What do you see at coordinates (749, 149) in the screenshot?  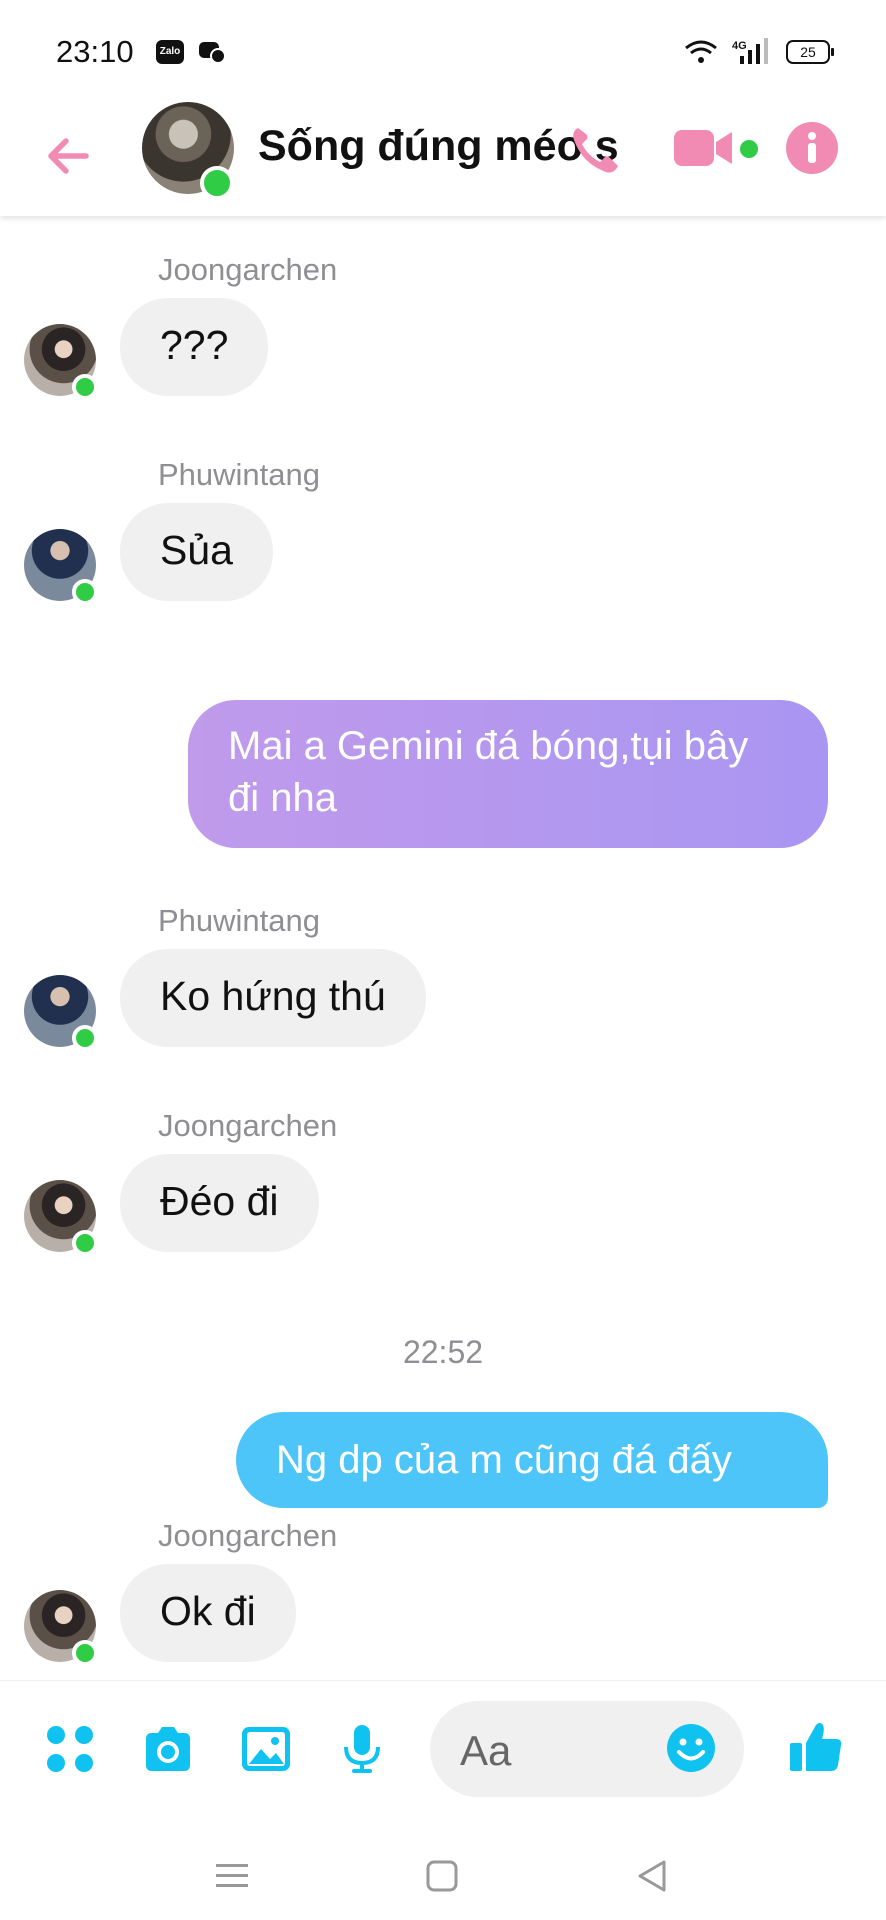 I see `active-call-dot` at bounding box center [749, 149].